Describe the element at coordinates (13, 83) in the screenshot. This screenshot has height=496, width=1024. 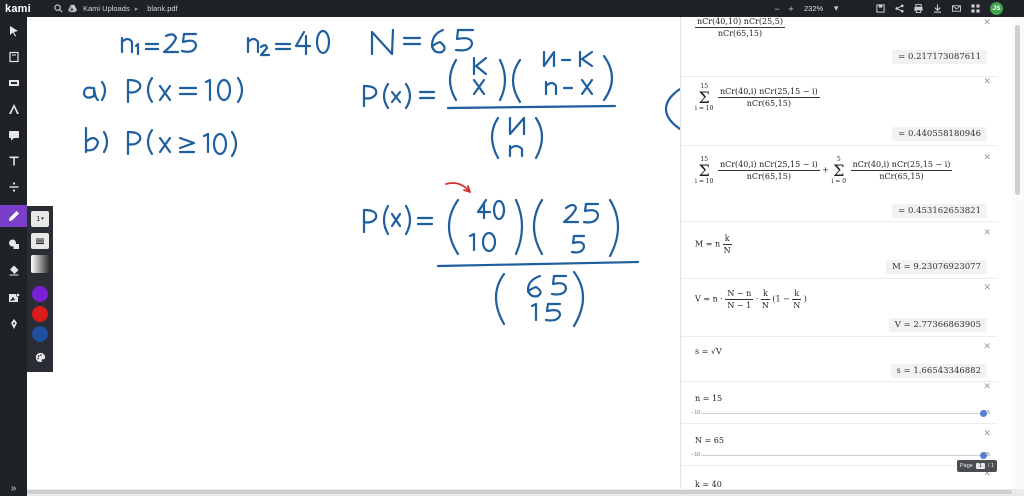
I see `highlight-tool-icon` at that location.